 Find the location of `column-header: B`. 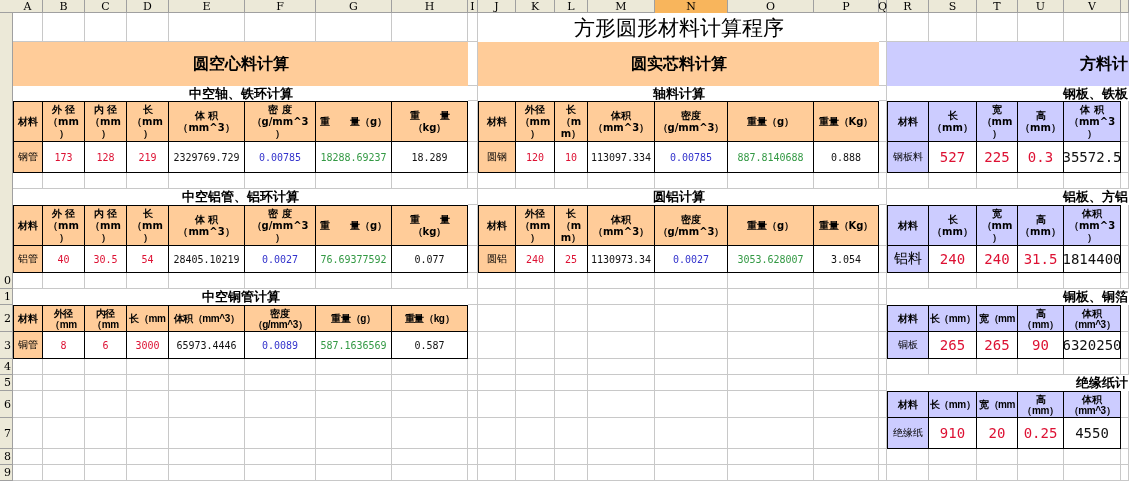

column-header: B is located at coordinates (64, 6).